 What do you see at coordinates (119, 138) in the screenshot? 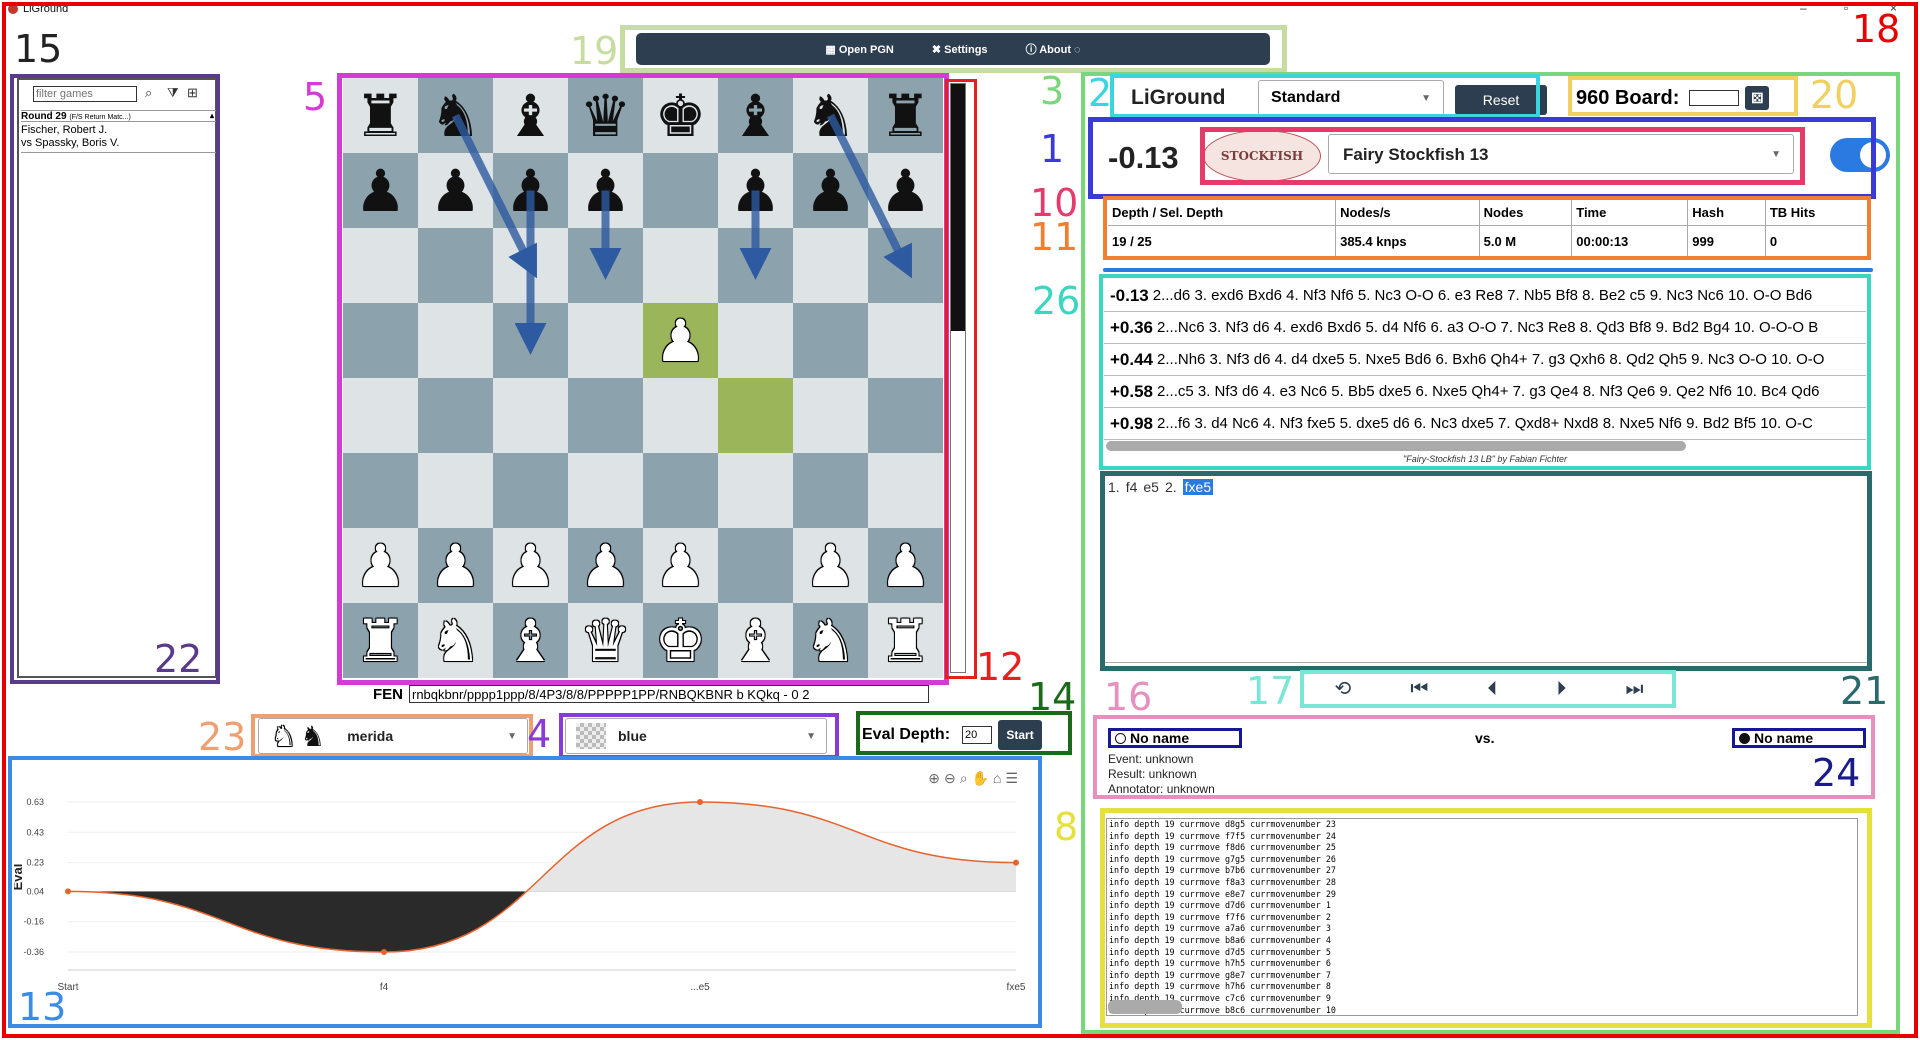
I see `game-list-item: Fischer, Robert J. vs Spassky, Boris V.` at bounding box center [119, 138].